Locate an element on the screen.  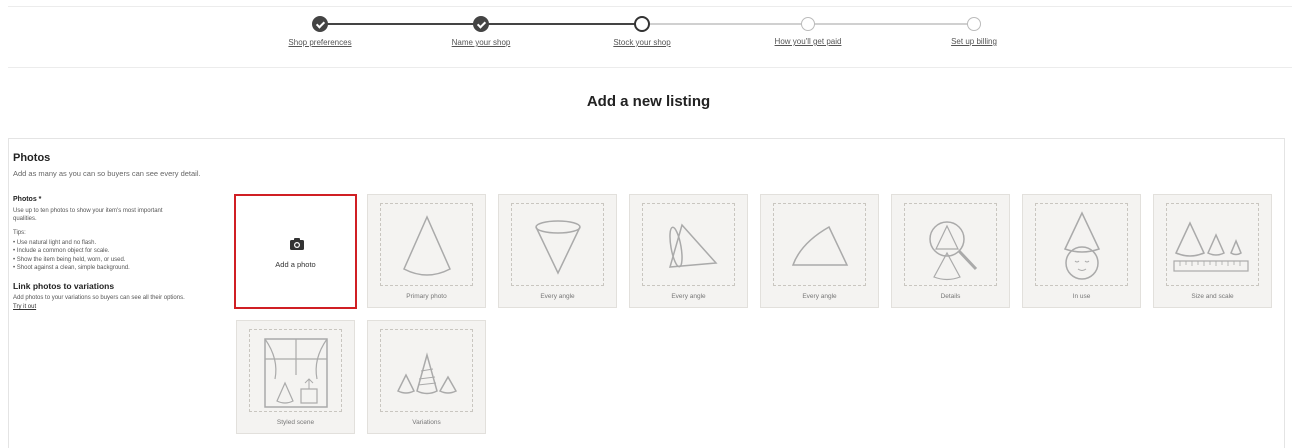
photo-slot-in-use: In use is located at coordinates (1081, 251).